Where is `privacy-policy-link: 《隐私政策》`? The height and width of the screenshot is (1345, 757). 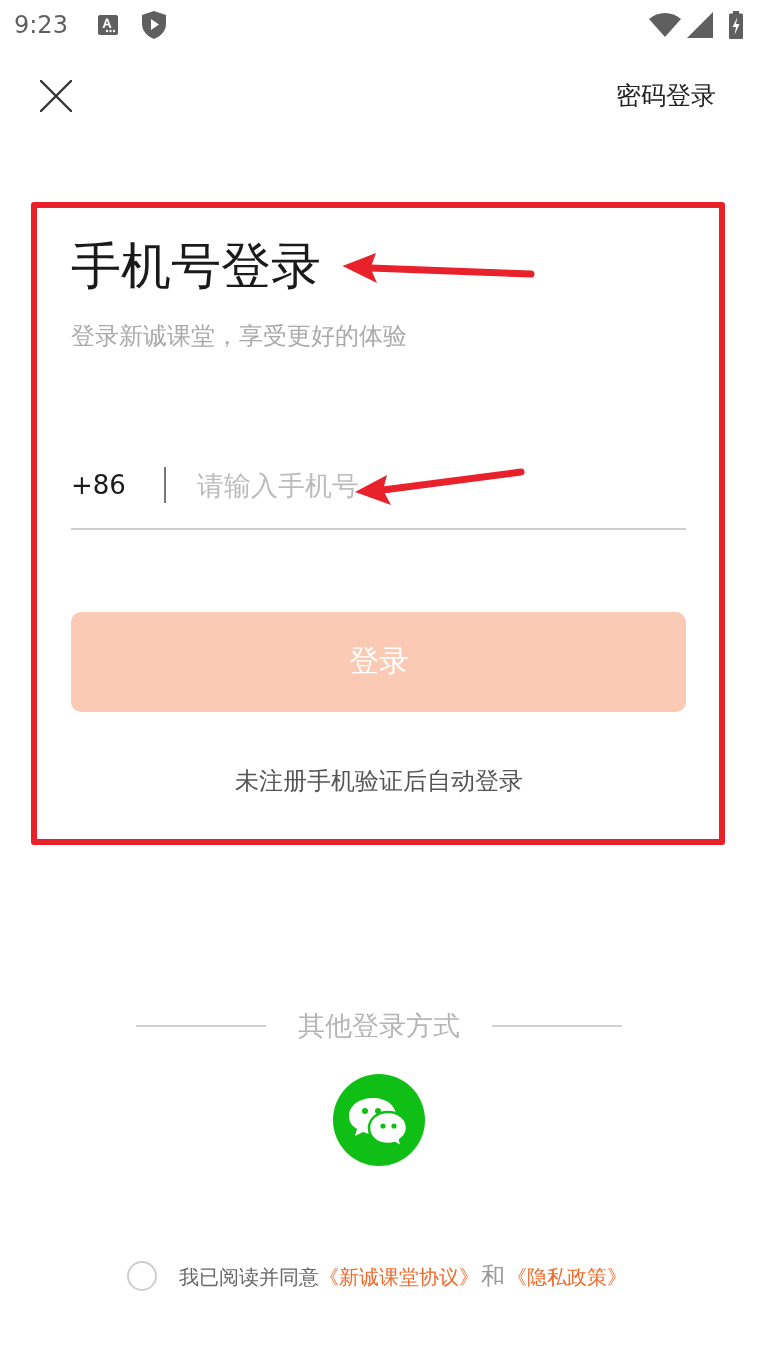
privacy-policy-link: 《隐私政策》 is located at coordinates (567, 1276).